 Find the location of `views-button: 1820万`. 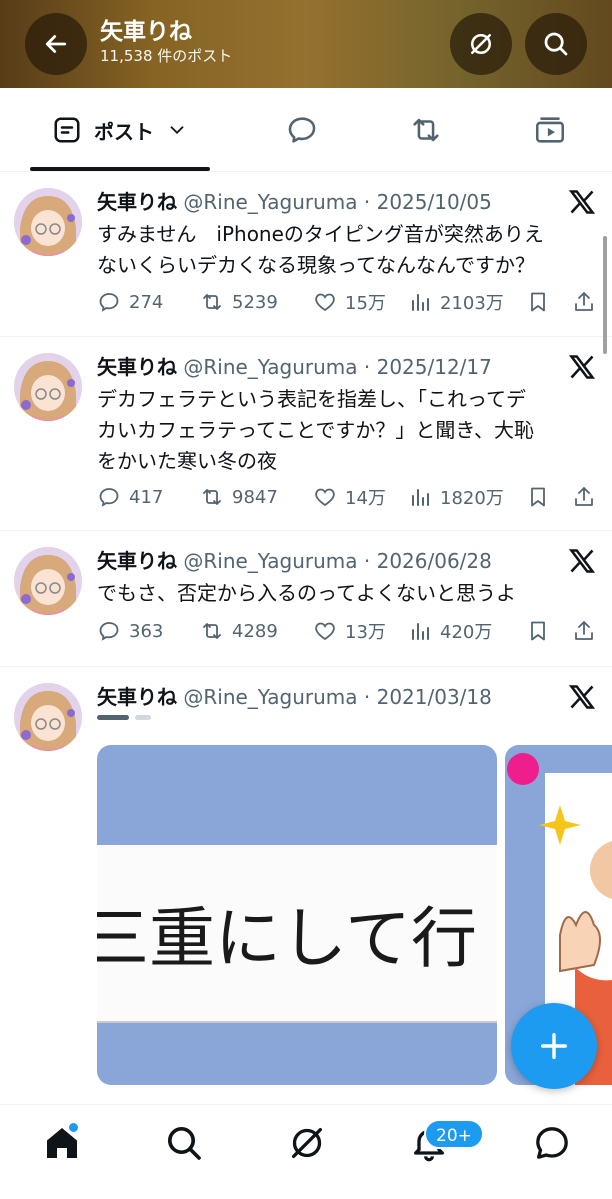

views-button: 1820万 is located at coordinates (467, 497).